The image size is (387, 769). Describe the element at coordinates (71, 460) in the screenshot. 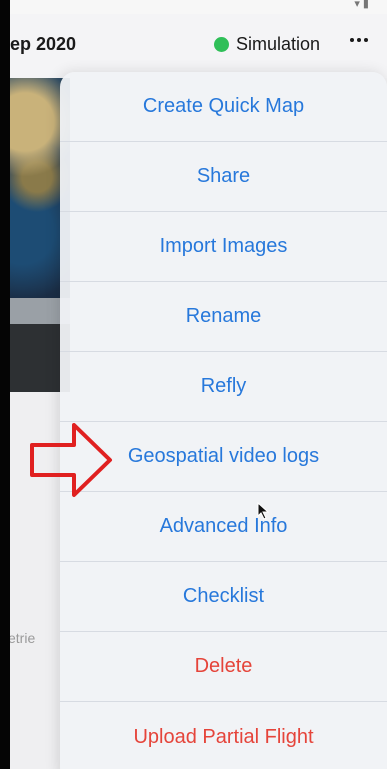

I see `arrow-right-icon` at that location.